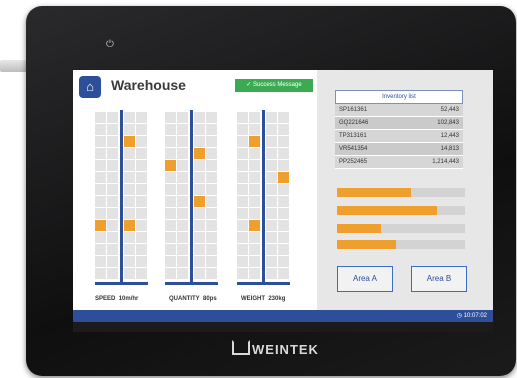  I want to click on inventory-value: 12,443, so click(449, 136).